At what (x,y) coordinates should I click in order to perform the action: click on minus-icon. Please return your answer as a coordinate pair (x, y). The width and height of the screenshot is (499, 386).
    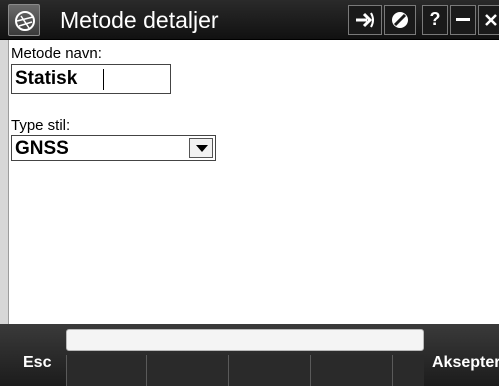
    Looking at the image, I should click on (463, 19).